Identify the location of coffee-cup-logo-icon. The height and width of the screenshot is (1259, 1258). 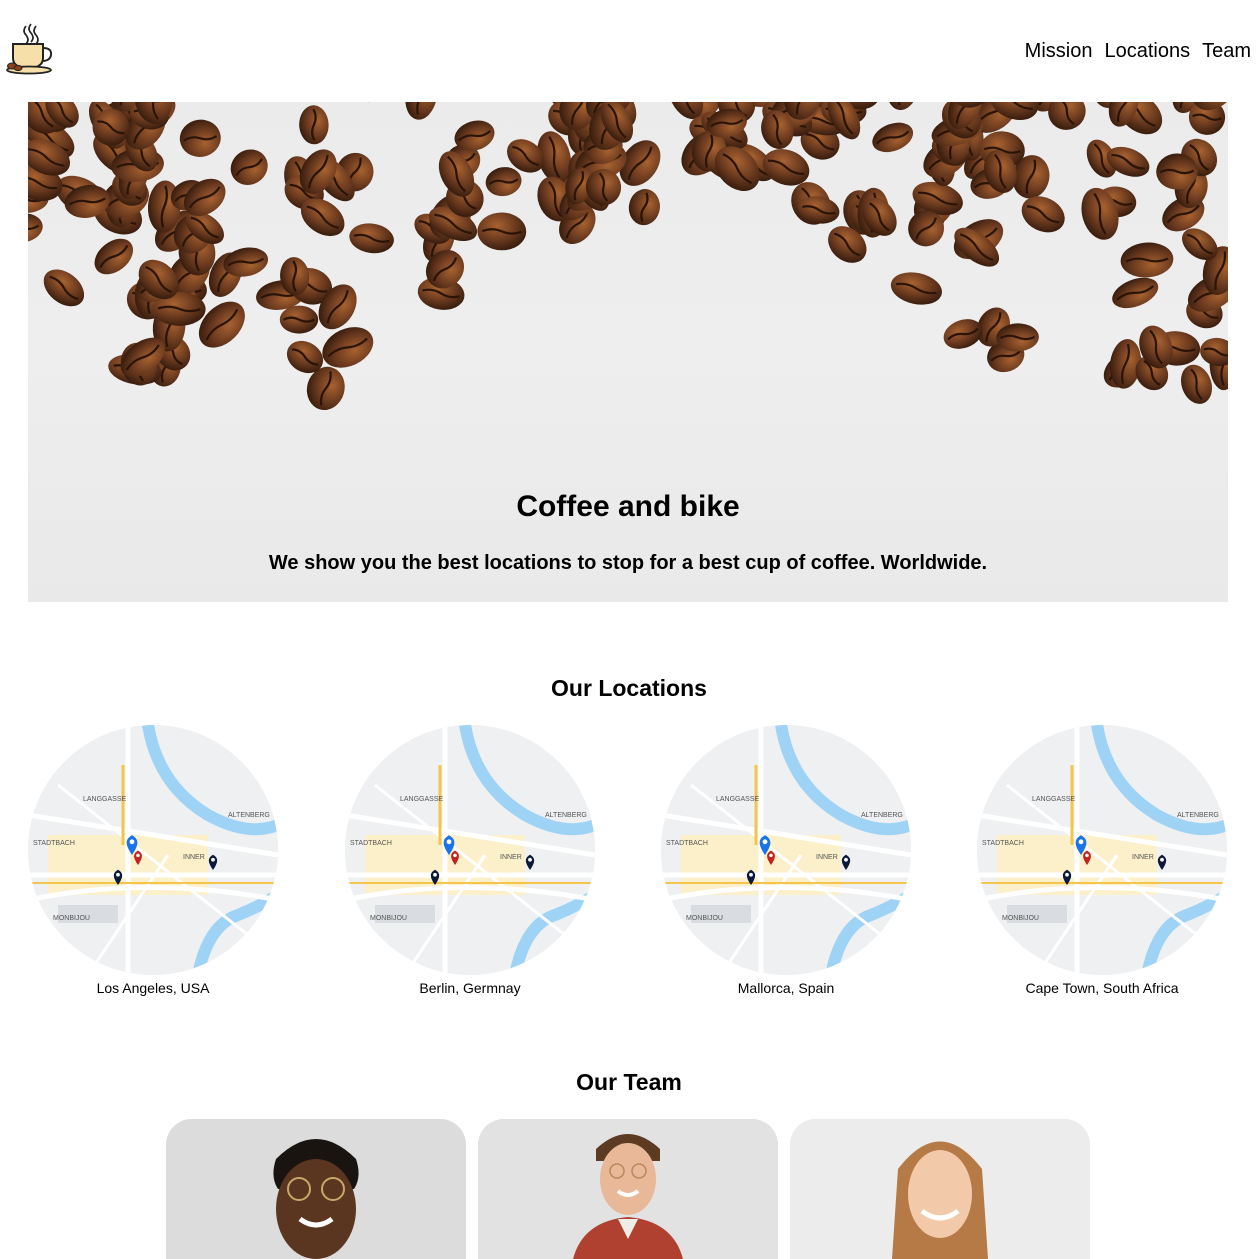
(29, 49).